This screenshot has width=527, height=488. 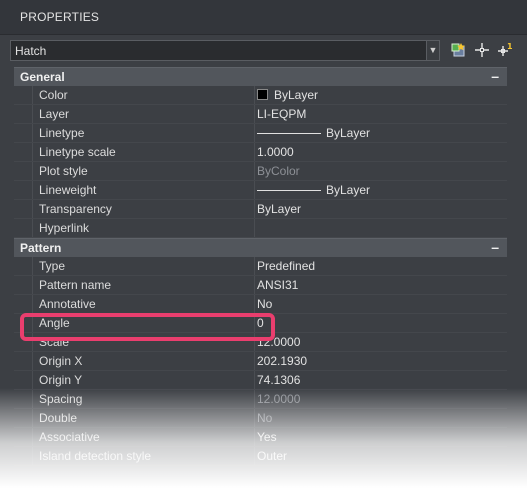 What do you see at coordinates (289, 191) in the screenshot?
I see `lineweight-sample-icon` at bounding box center [289, 191].